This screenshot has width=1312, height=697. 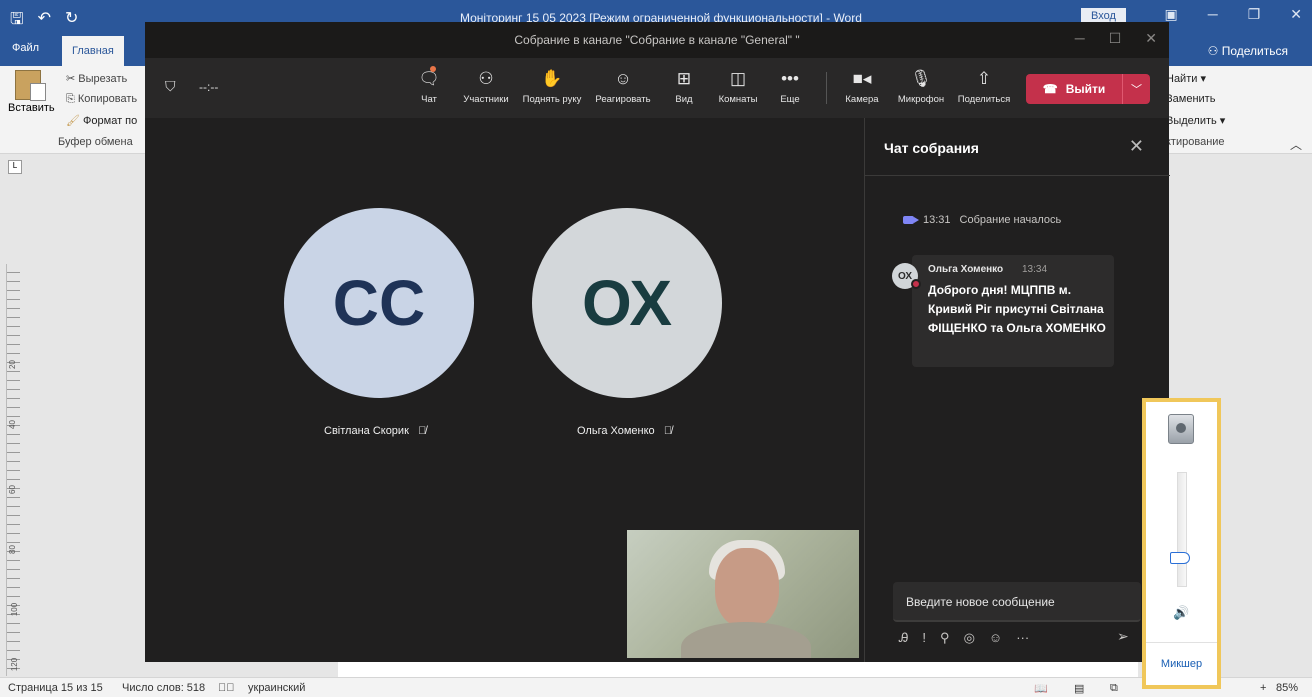 What do you see at coordinates (1114, 688) in the screenshot?
I see `web-layout-icon: ⧉` at bounding box center [1114, 688].